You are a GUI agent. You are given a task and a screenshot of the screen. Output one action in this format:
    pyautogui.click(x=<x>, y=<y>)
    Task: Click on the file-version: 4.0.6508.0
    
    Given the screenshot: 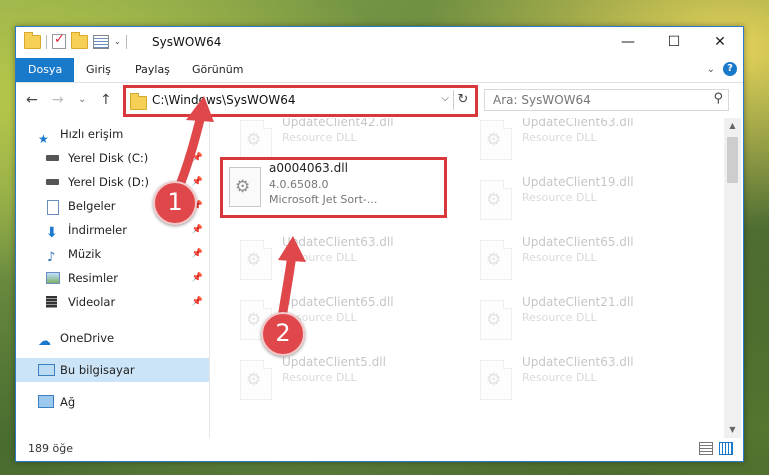 What is the action you would take?
    pyautogui.click(x=299, y=184)
    